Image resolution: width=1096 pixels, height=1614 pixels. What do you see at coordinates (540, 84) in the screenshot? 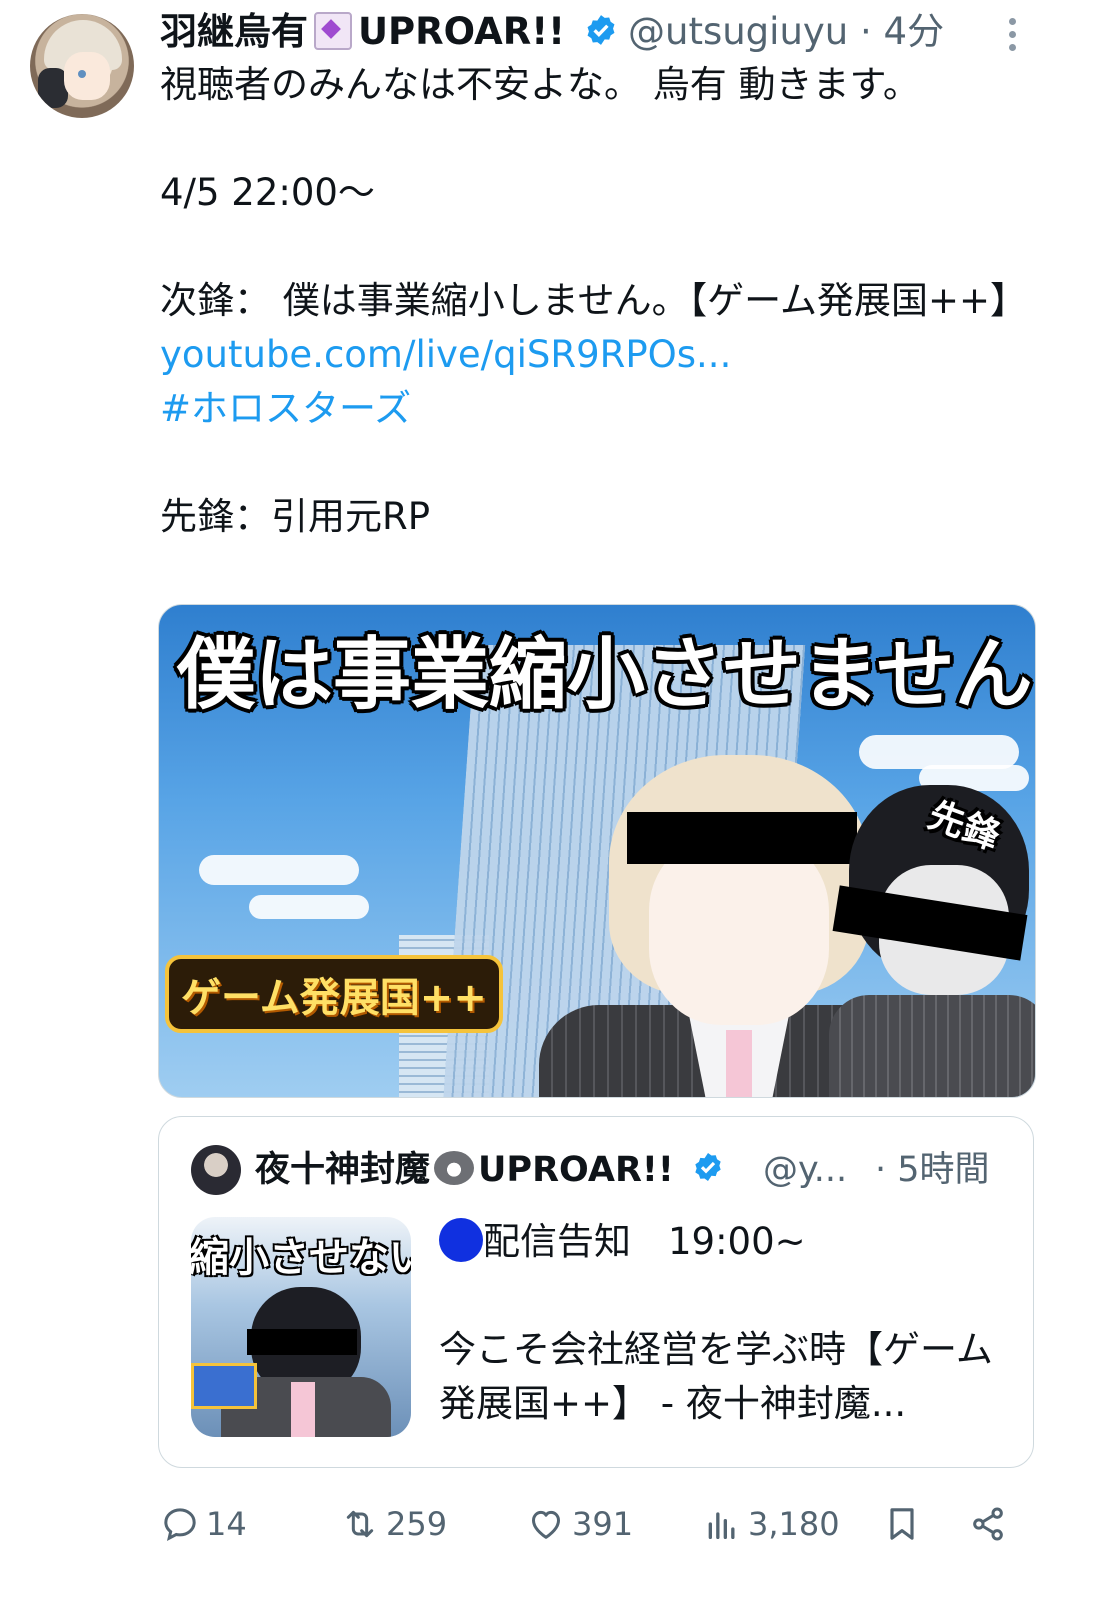
I see `tweet-line: 視聴者のみんなは不安よな。 烏有 動きます。` at bounding box center [540, 84].